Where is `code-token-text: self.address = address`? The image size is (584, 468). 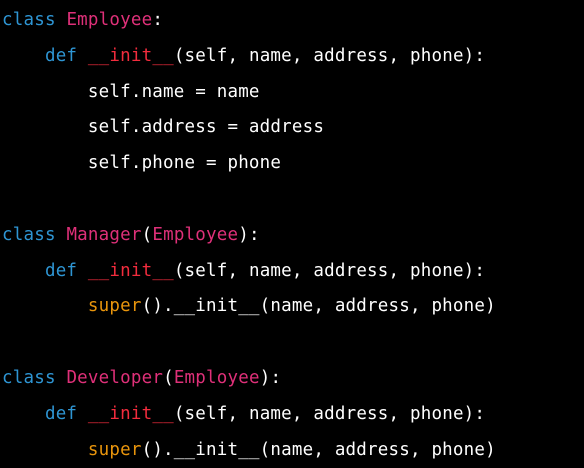 code-token-text: self.address = address is located at coordinates (163, 127).